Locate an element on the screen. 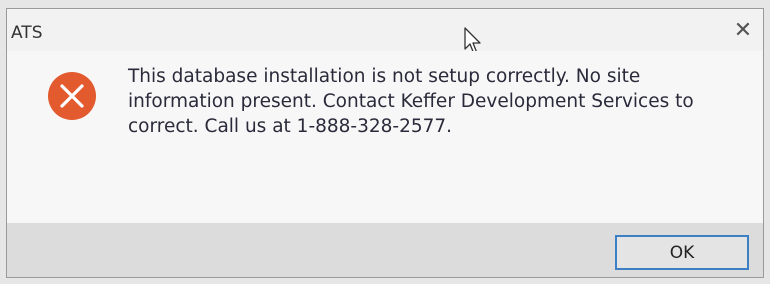  close-icon: ✕ is located at coordinates (743, 31).